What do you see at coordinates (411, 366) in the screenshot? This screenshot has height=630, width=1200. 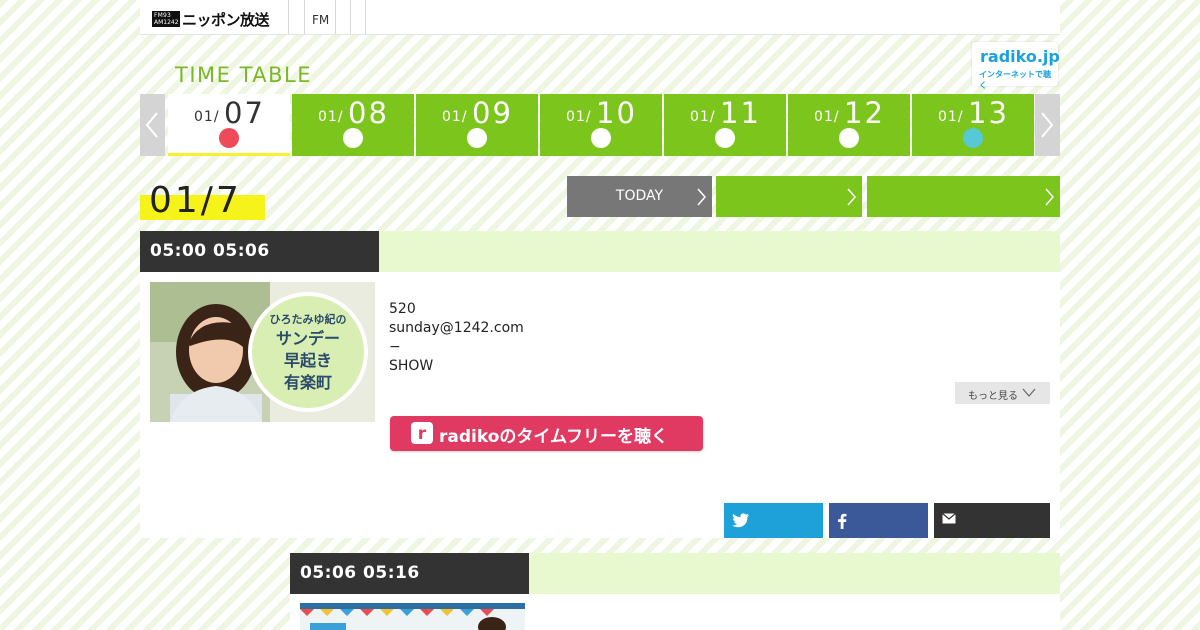 I see `program-info-line: SHOW` at bounding box center [411, 366].